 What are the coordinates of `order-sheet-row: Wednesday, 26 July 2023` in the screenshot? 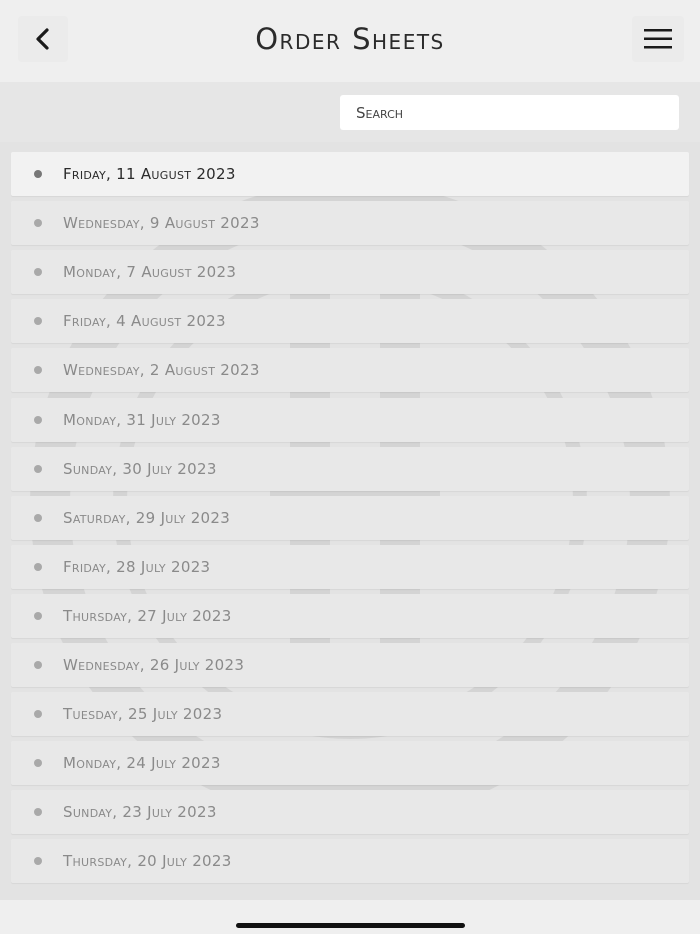 It's located at (350, 665).